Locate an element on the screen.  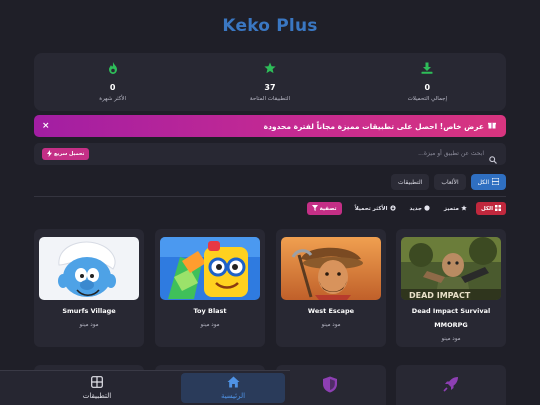
app-card-toy-blast: Toy Blast مود مينو is located at coordinates (210, 288).